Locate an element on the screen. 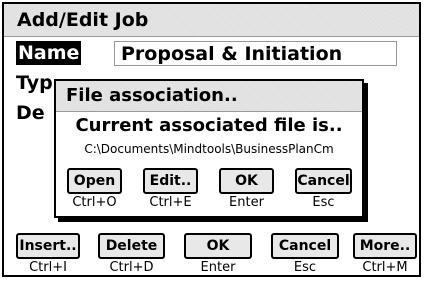 The height and width of the screenshot is (281, 427). edit-button: Edit.. is located at coordinates (170, 181).